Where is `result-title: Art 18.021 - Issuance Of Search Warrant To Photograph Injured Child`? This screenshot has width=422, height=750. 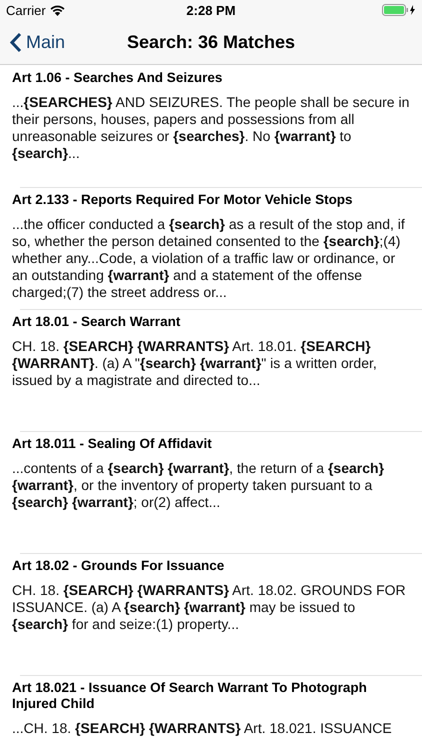 result-title: Art 18.021 - Issuance Of Search Warrant To Photograph Injured Child is located at coordinates (190, 696).